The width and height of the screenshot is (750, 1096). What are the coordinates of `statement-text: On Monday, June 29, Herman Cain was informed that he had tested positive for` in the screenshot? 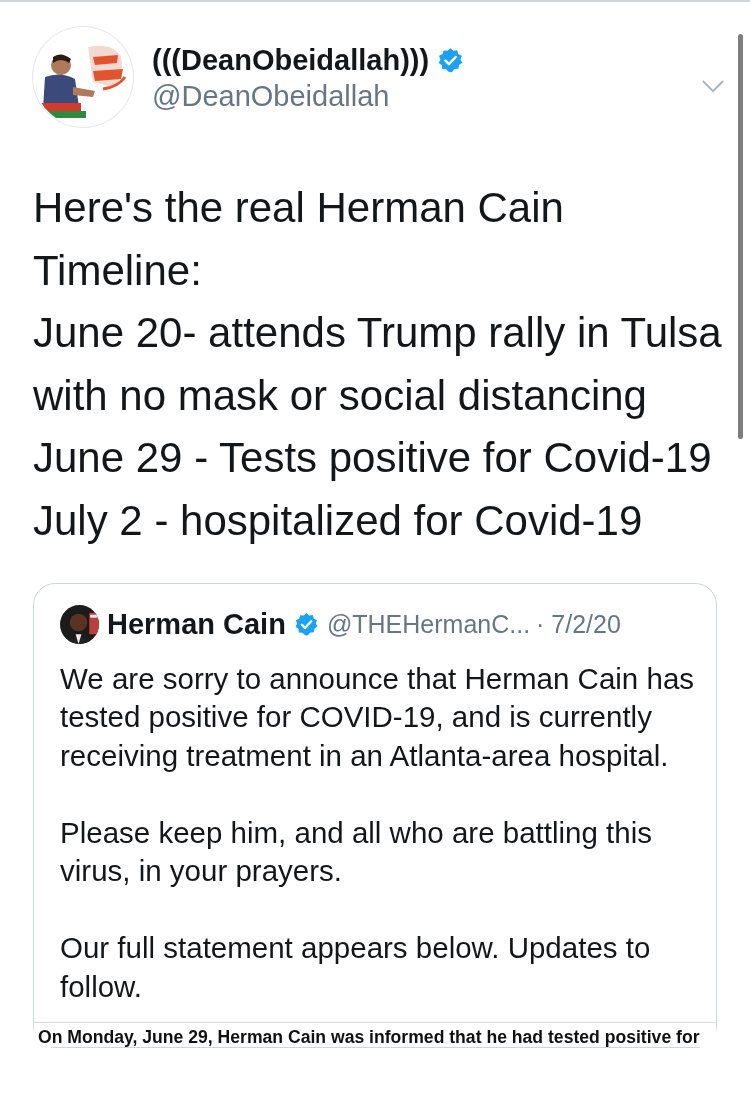 It's located at (369, 1037).